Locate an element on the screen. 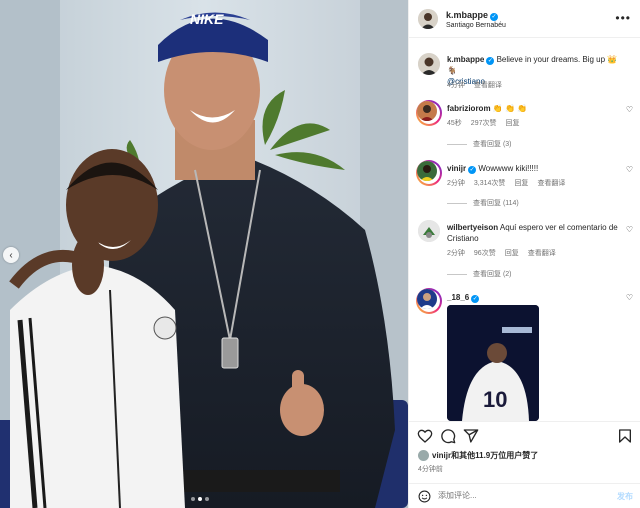 The width and height of the screenshot is (640, 508). view-replies: 查看回复 (2) is located at coordinates (479, 274).